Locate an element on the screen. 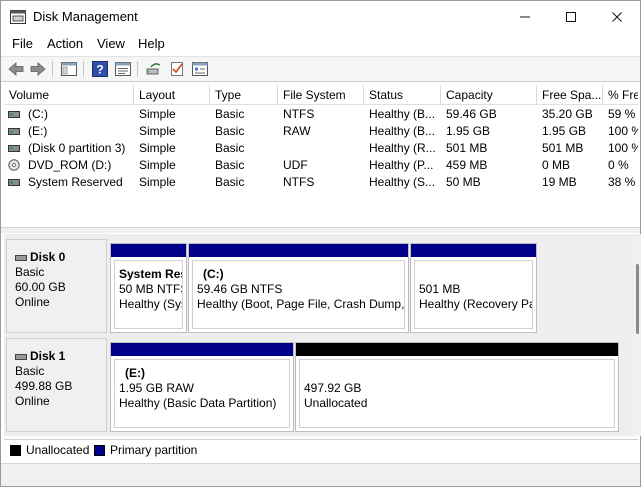 The image size is (641, 487). disk-management-app-icon is located at coordinates (18, 17).